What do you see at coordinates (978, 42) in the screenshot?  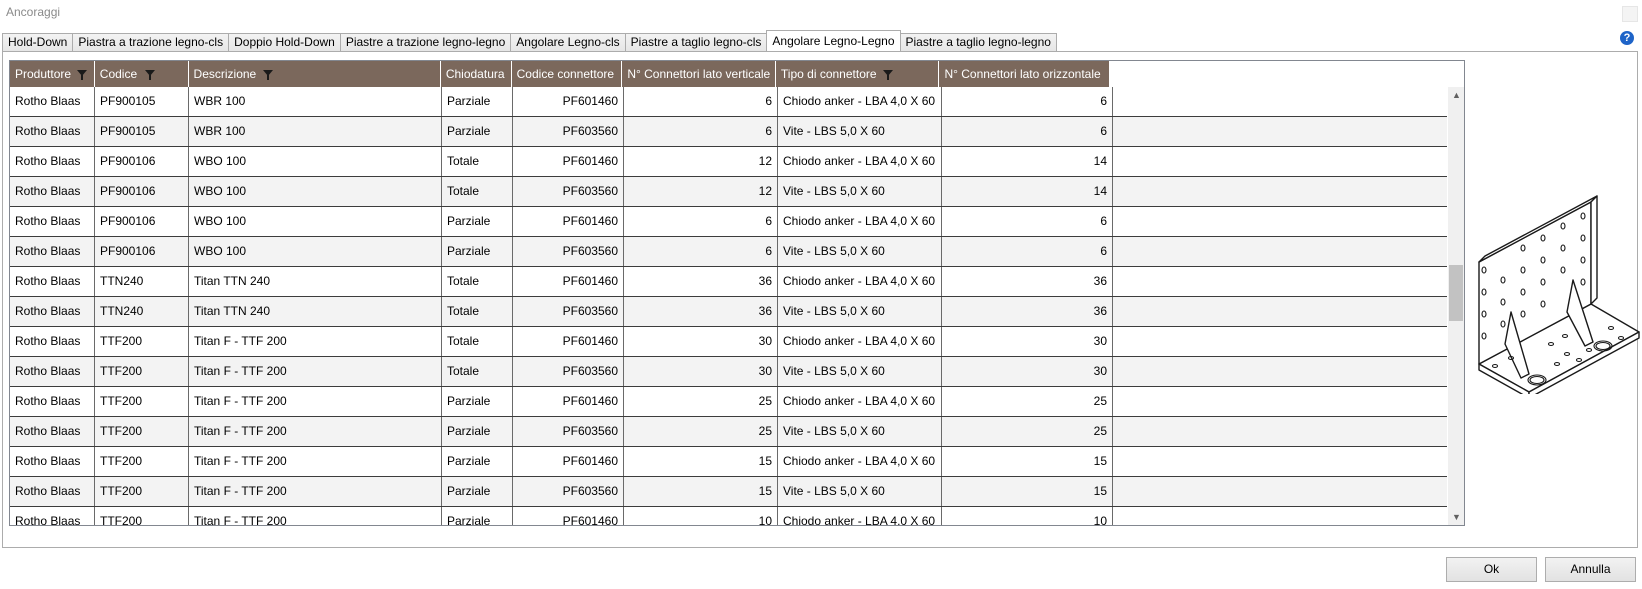 I see `tab-piastre-a-taglio-legno-legno: Piastre a taglio legno-legno` at bounding box center [978, 42].